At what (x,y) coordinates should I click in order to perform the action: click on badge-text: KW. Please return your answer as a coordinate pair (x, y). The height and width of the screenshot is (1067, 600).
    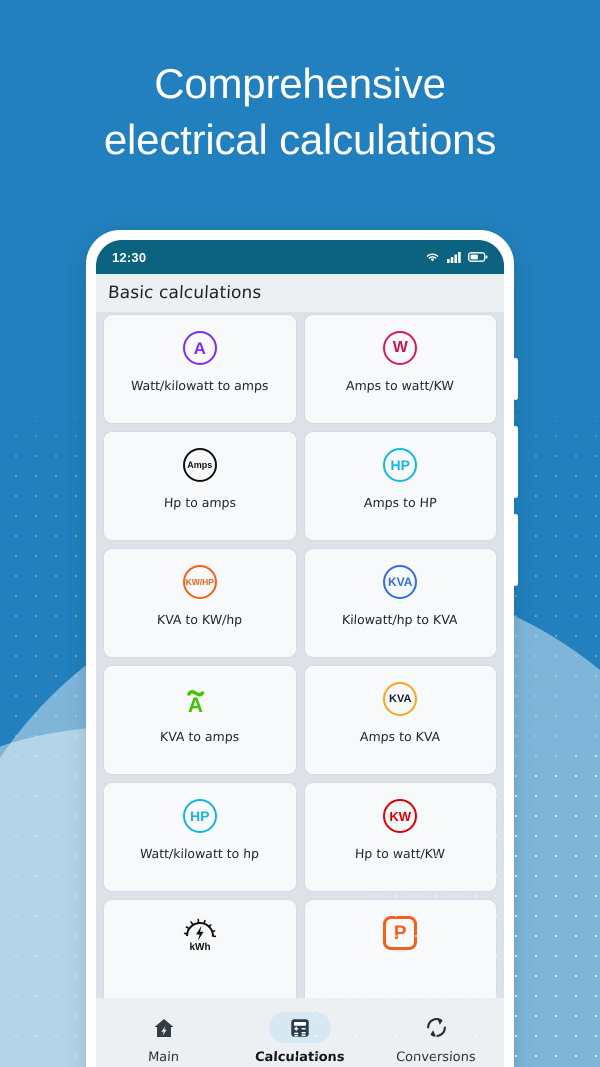
    Looking at the image, I should click on (400, 816).